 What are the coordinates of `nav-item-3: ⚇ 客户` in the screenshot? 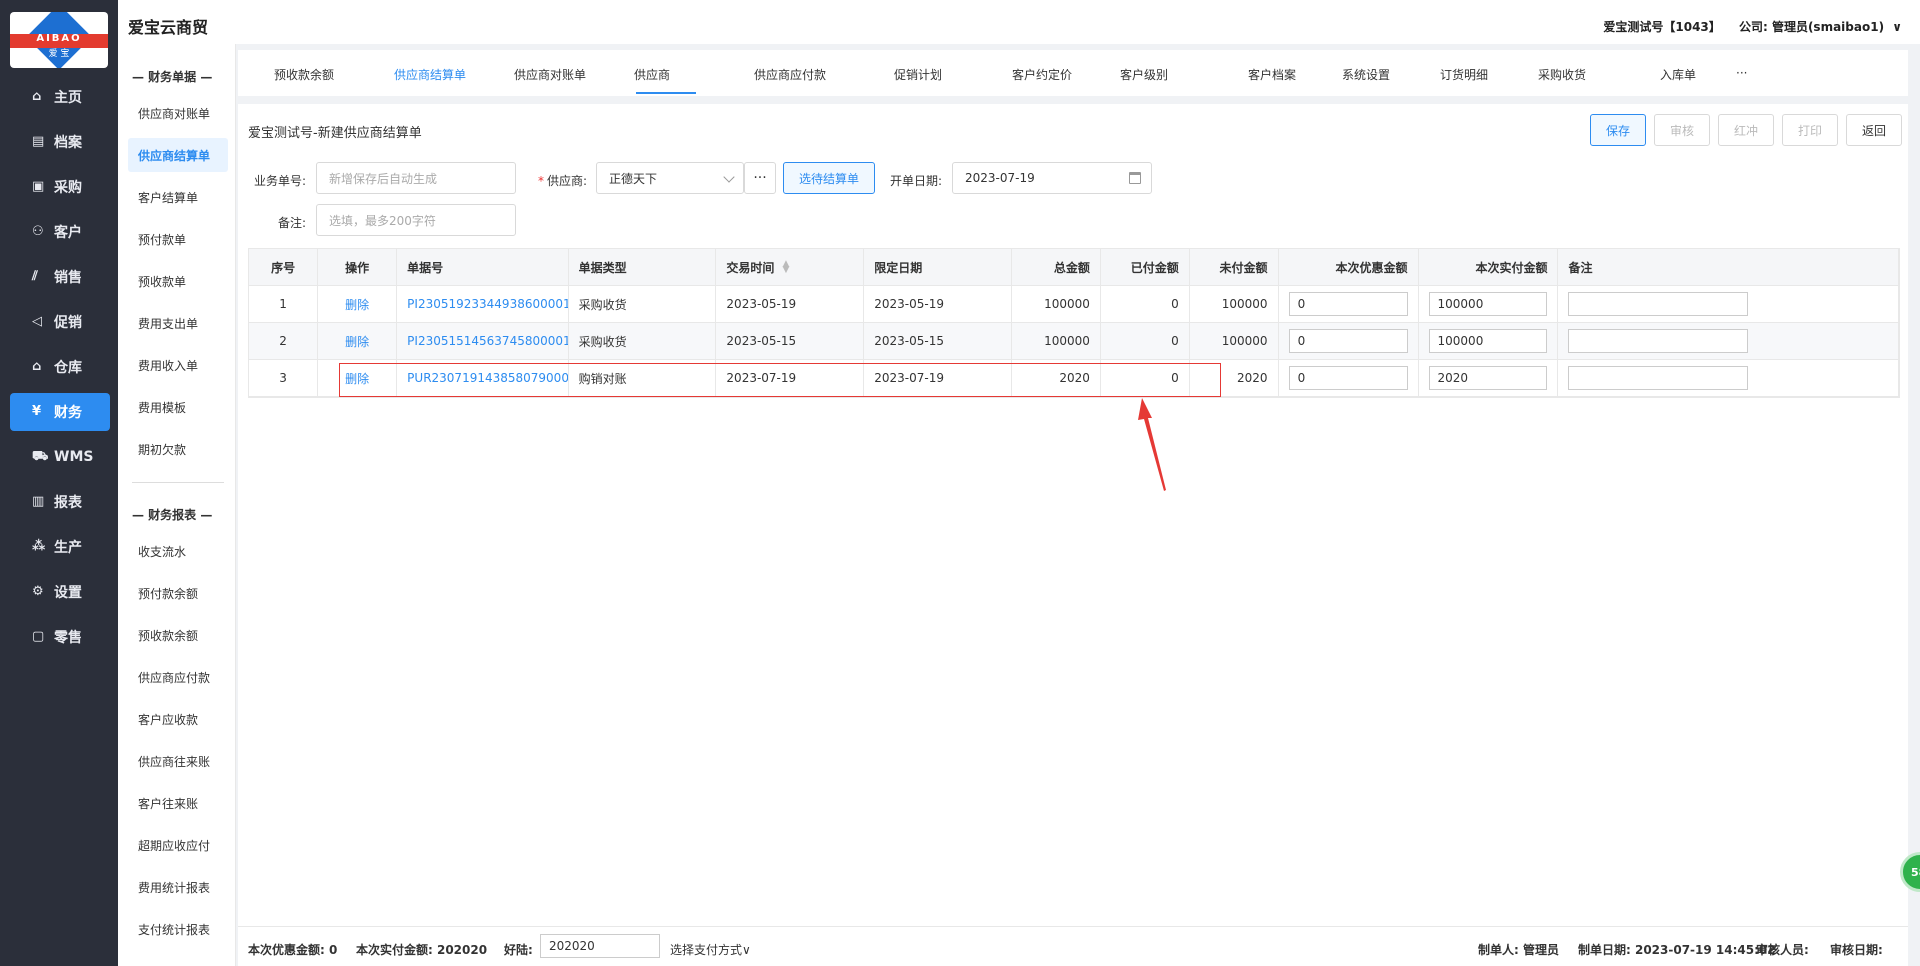 It's located at (60, 232).